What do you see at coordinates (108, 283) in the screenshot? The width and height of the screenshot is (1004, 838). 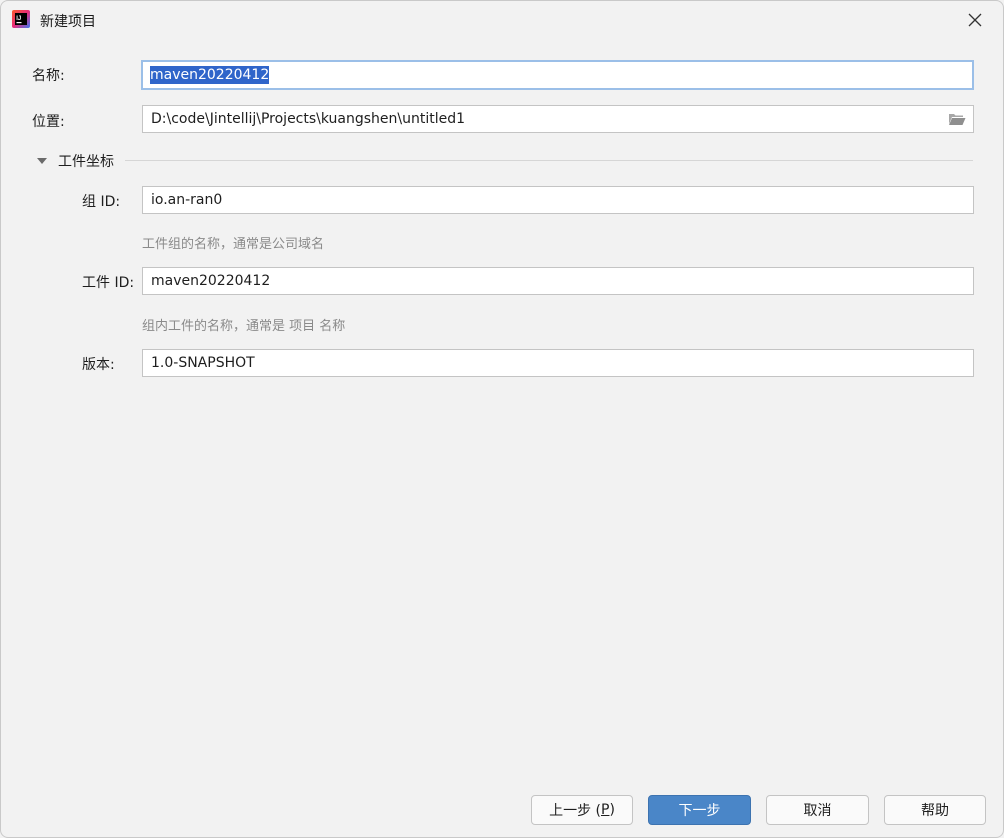 I see `artifact-id-label: 工件 ID:` at bounding box center [108, 283].